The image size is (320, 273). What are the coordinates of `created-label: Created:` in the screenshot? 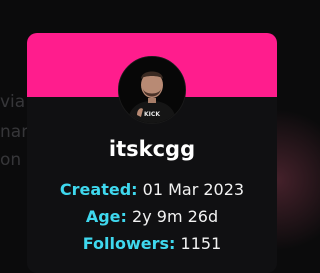 It's located at (98, 189).